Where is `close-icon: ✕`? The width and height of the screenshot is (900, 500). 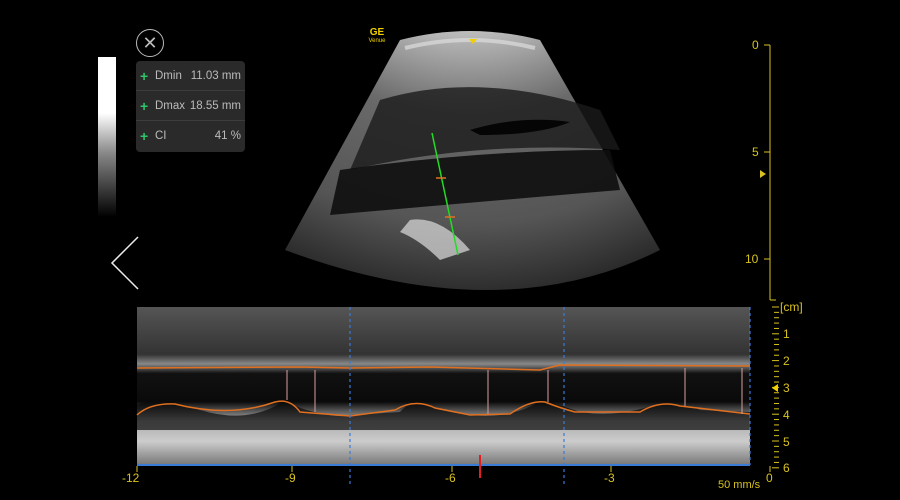 close-icon: ✕ is located at coordinates (150, 43).